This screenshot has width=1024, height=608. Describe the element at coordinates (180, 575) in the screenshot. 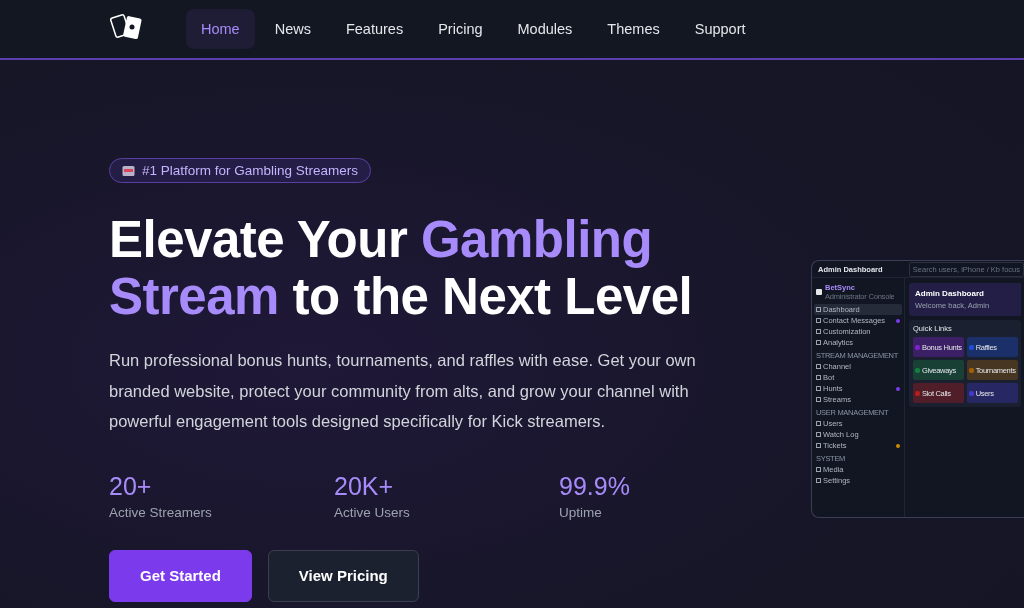

I see `get-started-button: Get Started` at that location.